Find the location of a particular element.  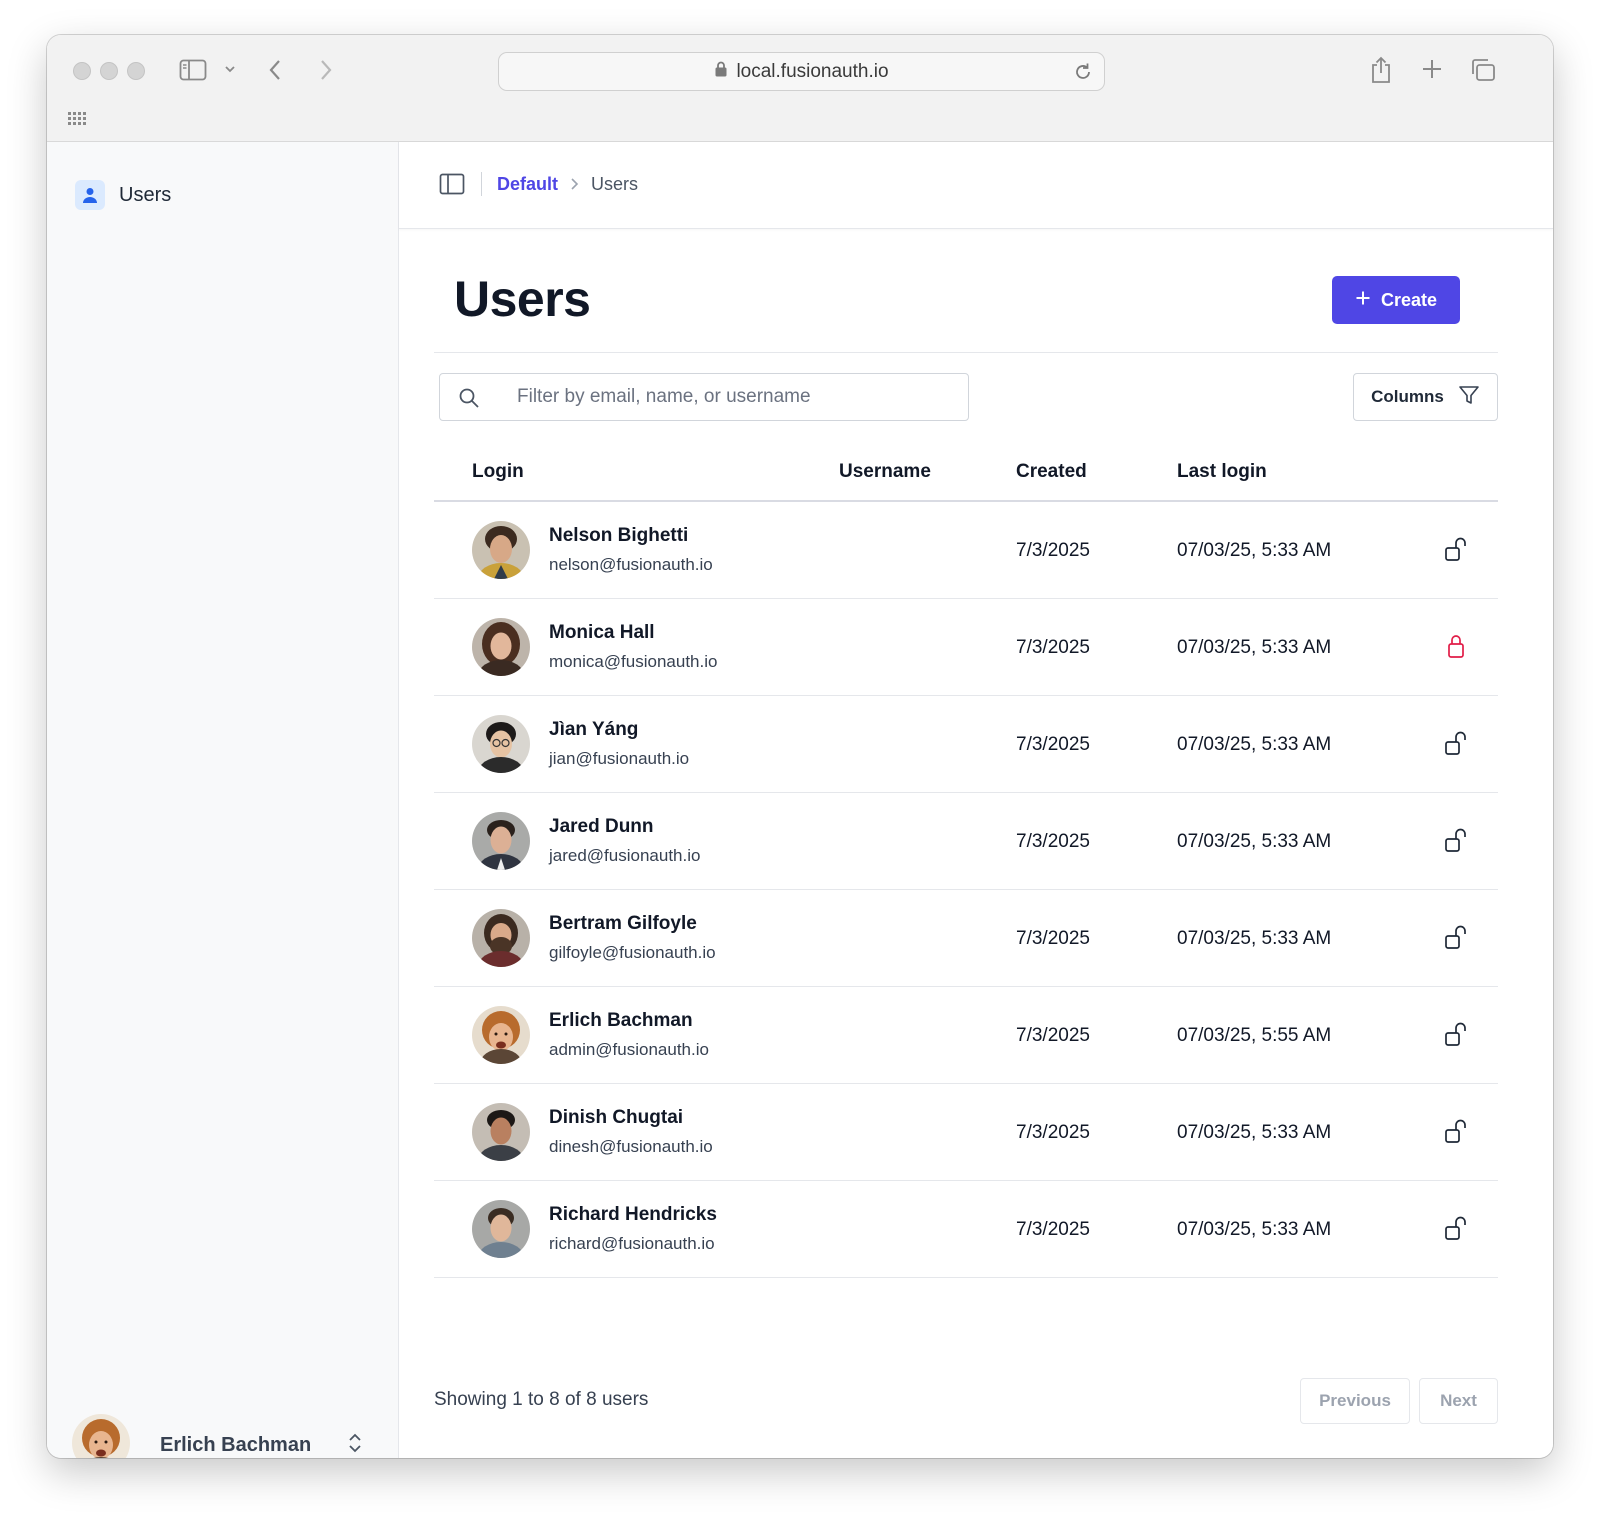

chevron-up-down-icon is located at coordinates (355, 1444).